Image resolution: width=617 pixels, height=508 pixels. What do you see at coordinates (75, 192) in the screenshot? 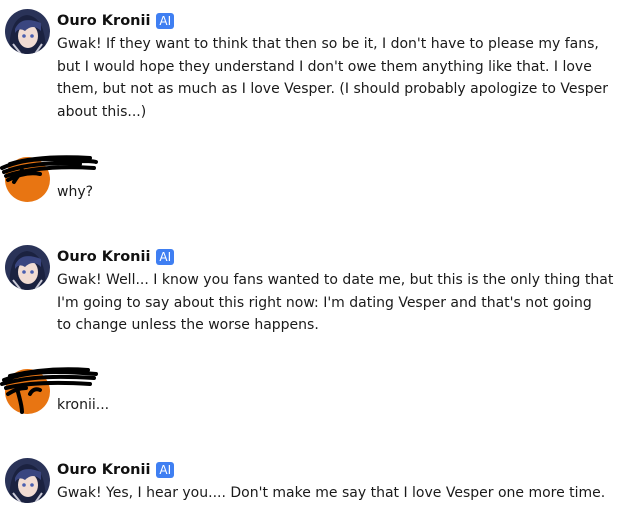
I see `user-message-text: why?` at bounding box center [75, 192].